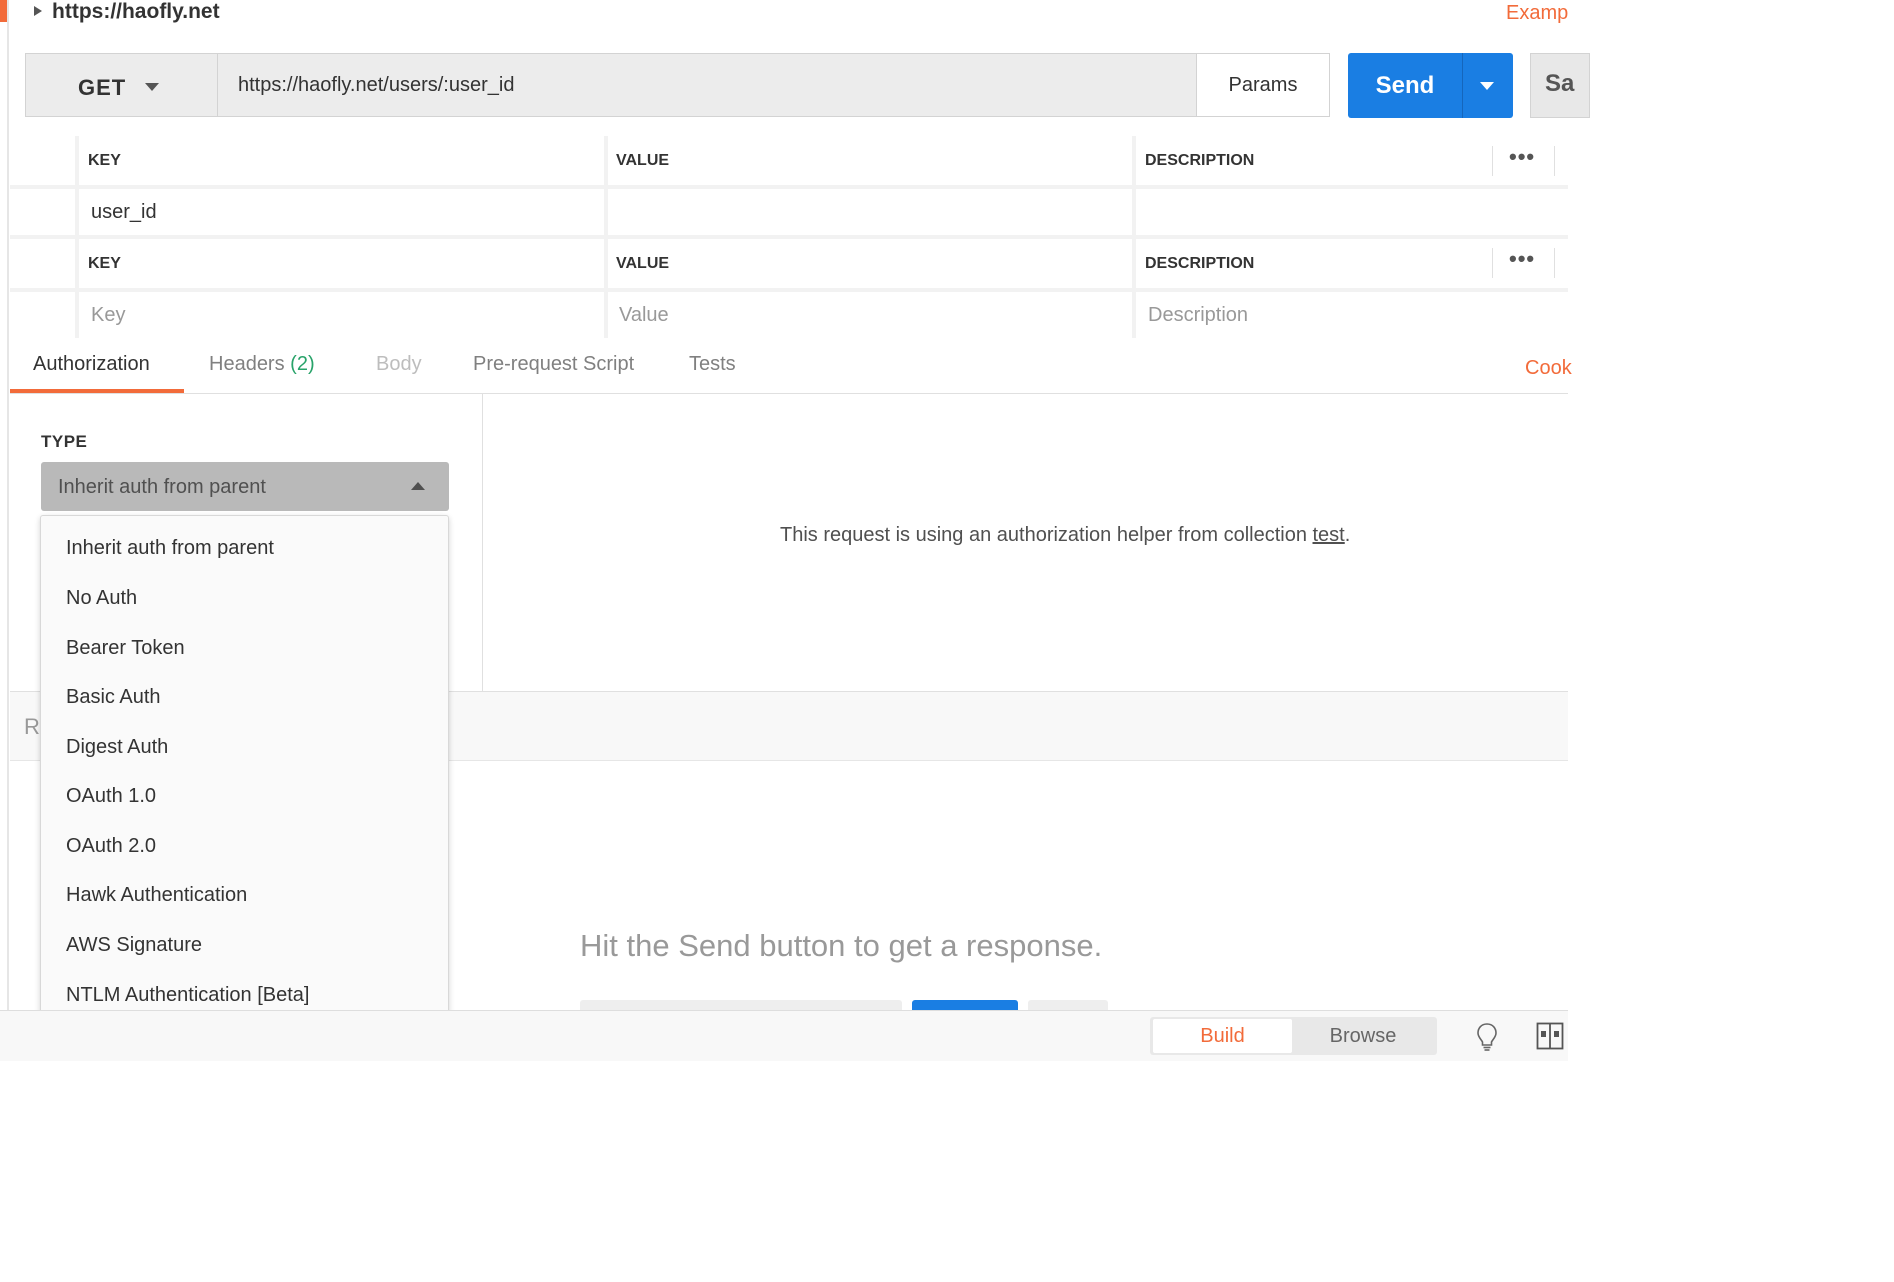 The height and width of the screenshot is (1282, 1894). Describe the element at coordinates (187, 995) in the screenshot. I see `menu-item-ntlm-auth: NTLM Authentication [Beta]` at that location.